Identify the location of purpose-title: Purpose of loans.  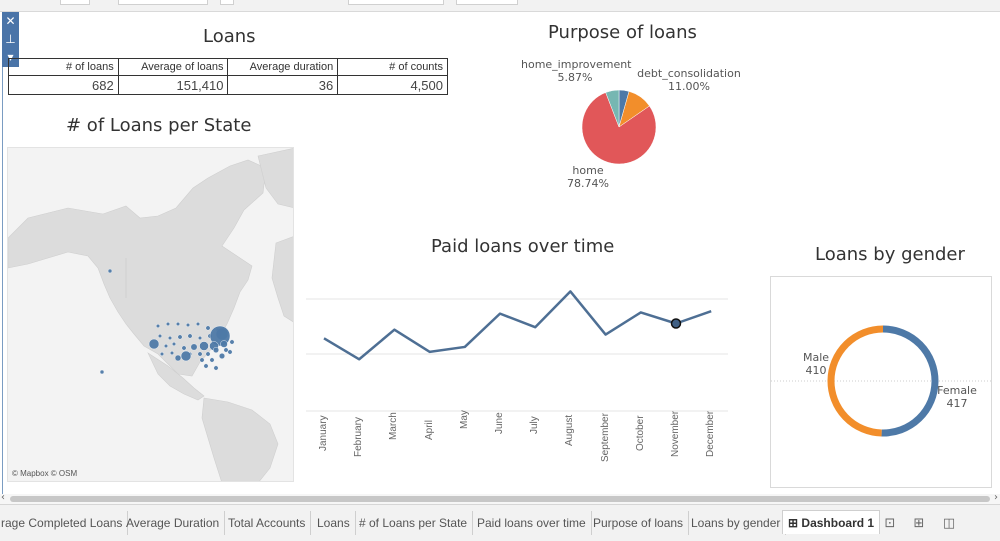
(622, 32).